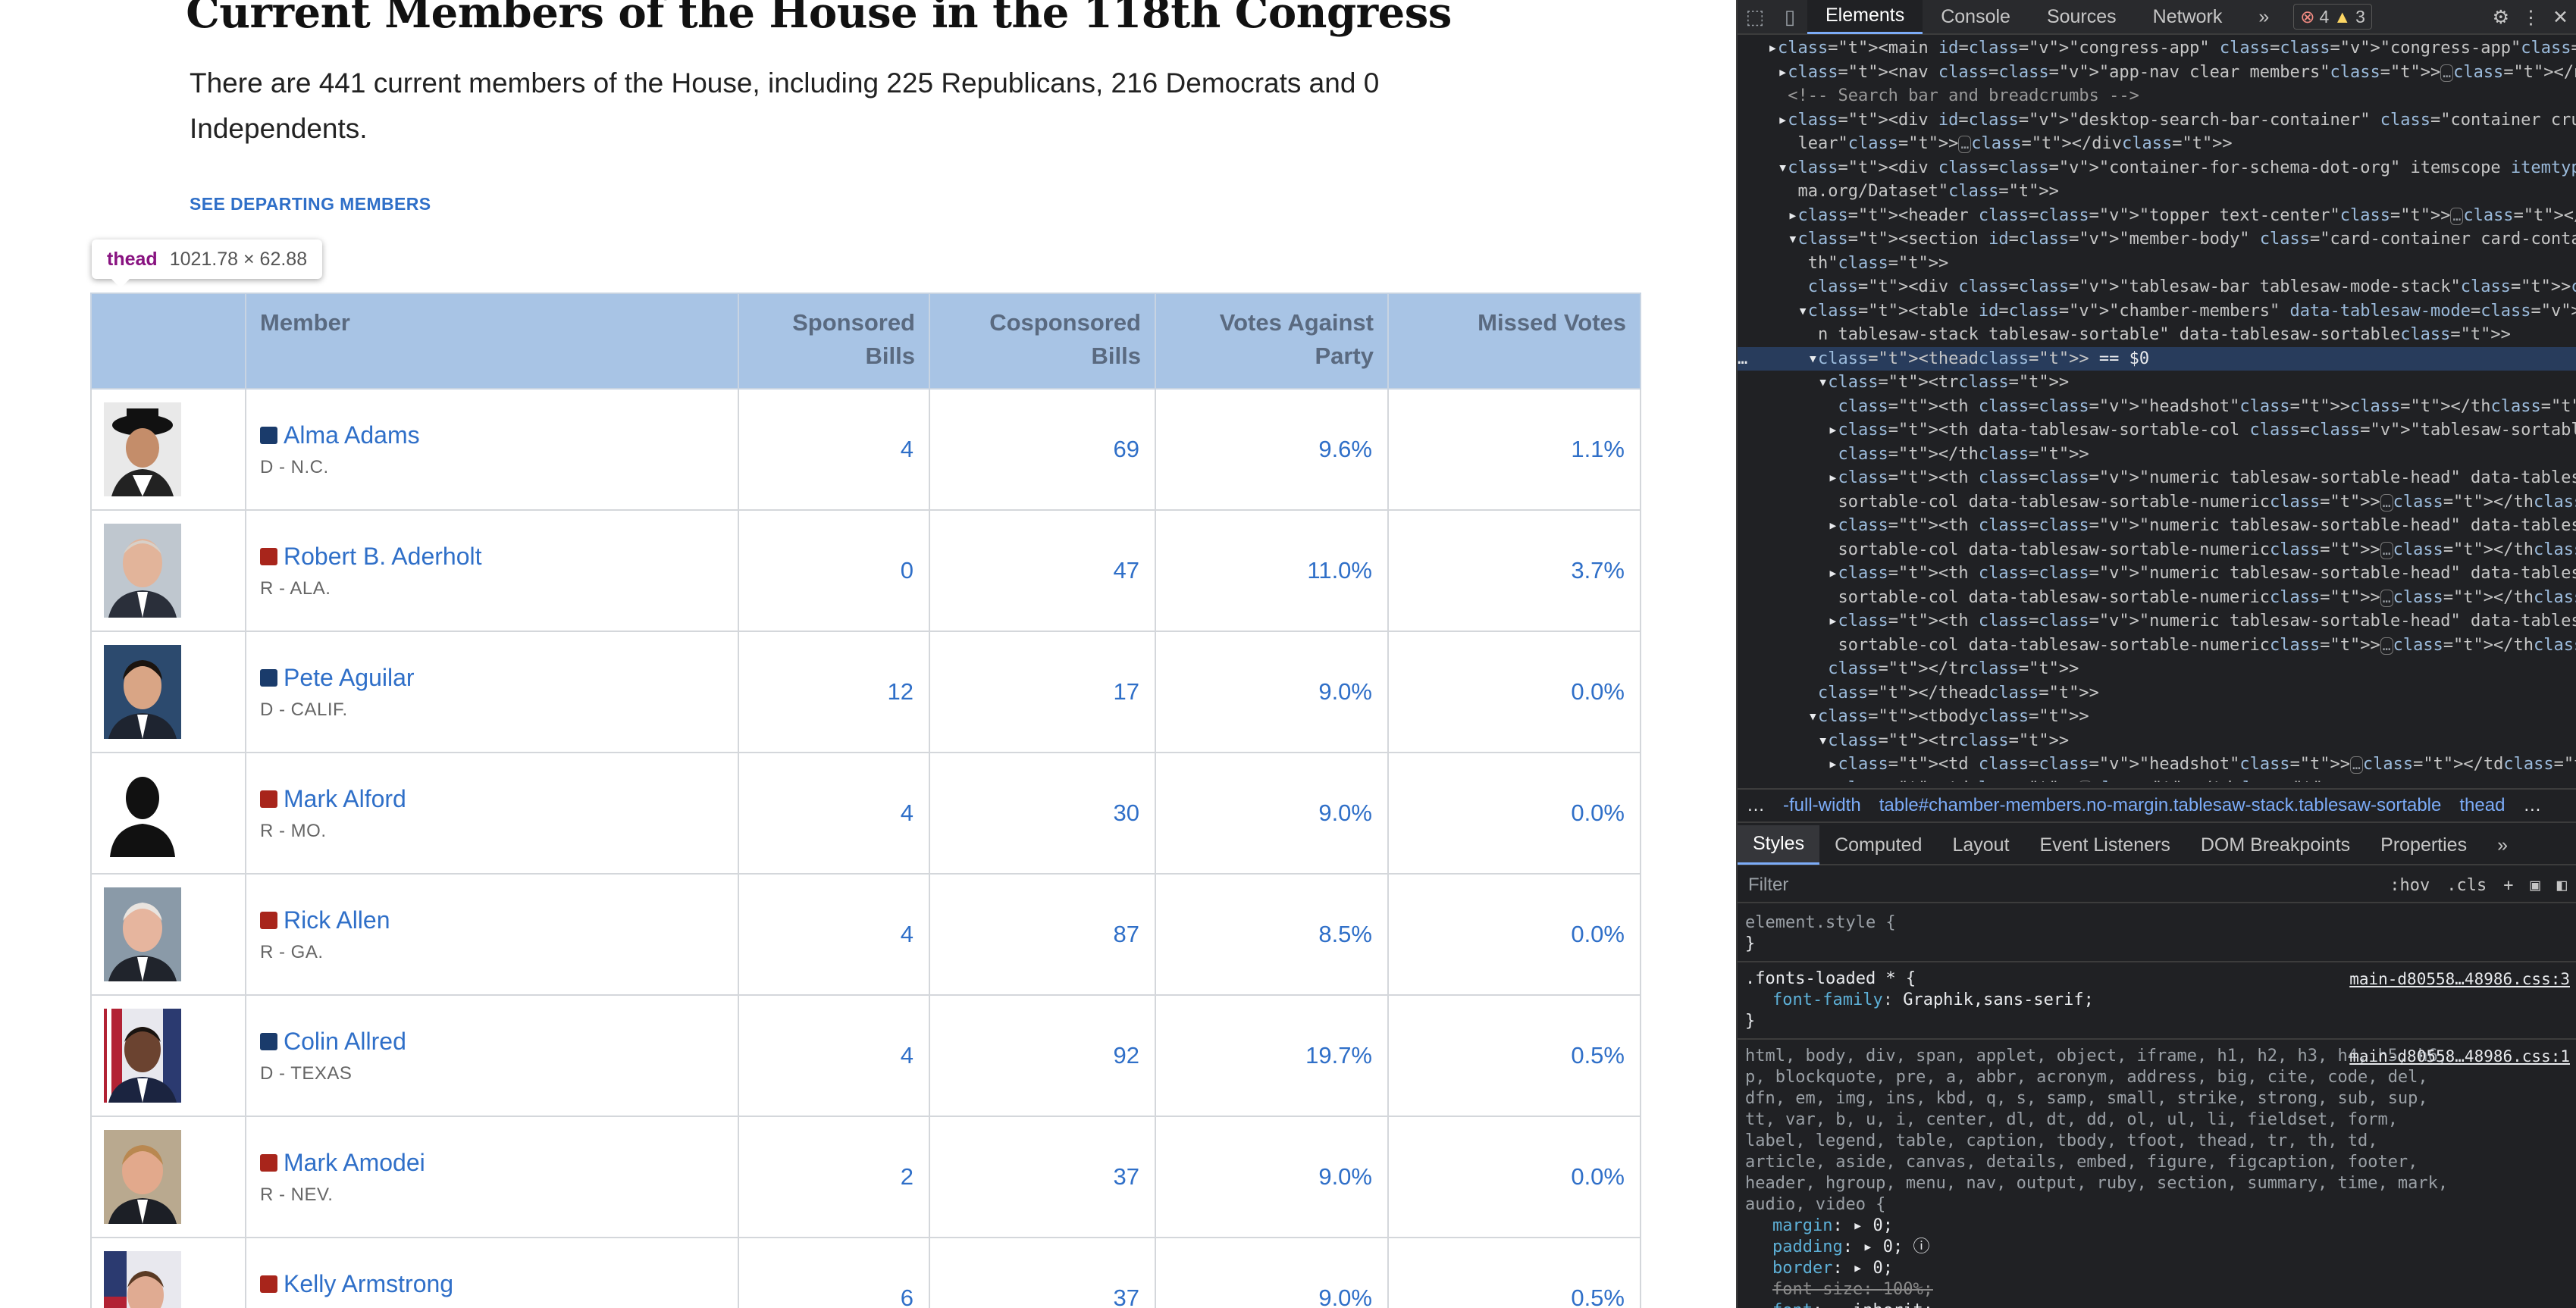 This screenshot has height=1308, width=2576. Describe the element at coordinates (492, 341) in the screenshot. I see `member-header: Member` at that location.